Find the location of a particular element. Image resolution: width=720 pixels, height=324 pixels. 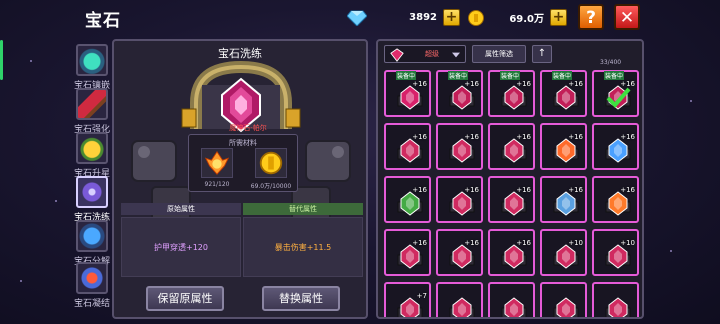

gem-enhance-icon is located at coordinates (92, 104).